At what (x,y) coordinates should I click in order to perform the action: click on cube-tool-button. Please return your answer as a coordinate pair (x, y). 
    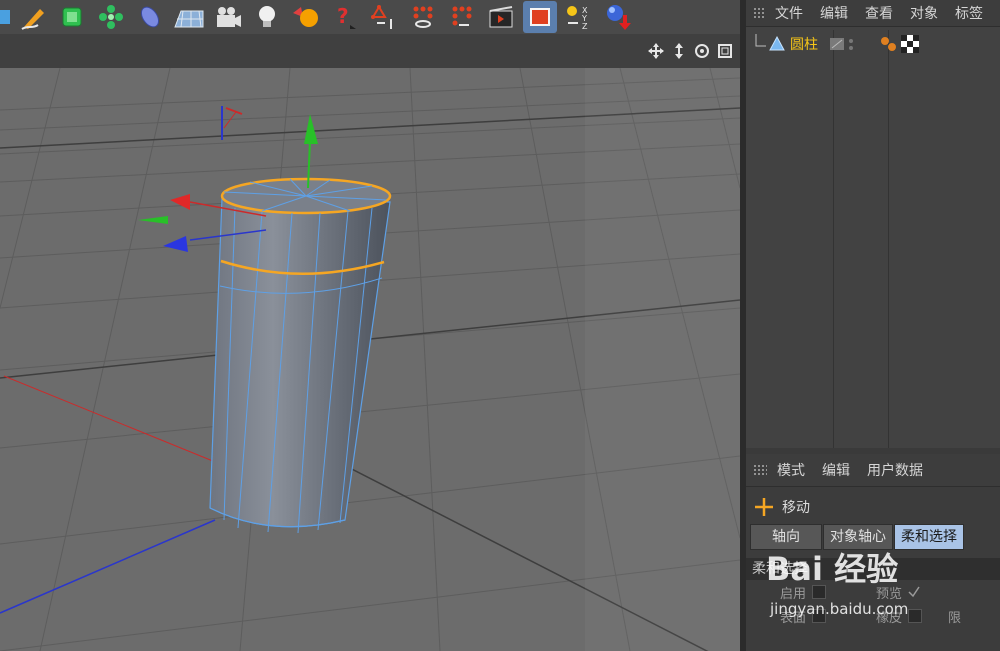
    Looking at the image, I should click on (6, 17).